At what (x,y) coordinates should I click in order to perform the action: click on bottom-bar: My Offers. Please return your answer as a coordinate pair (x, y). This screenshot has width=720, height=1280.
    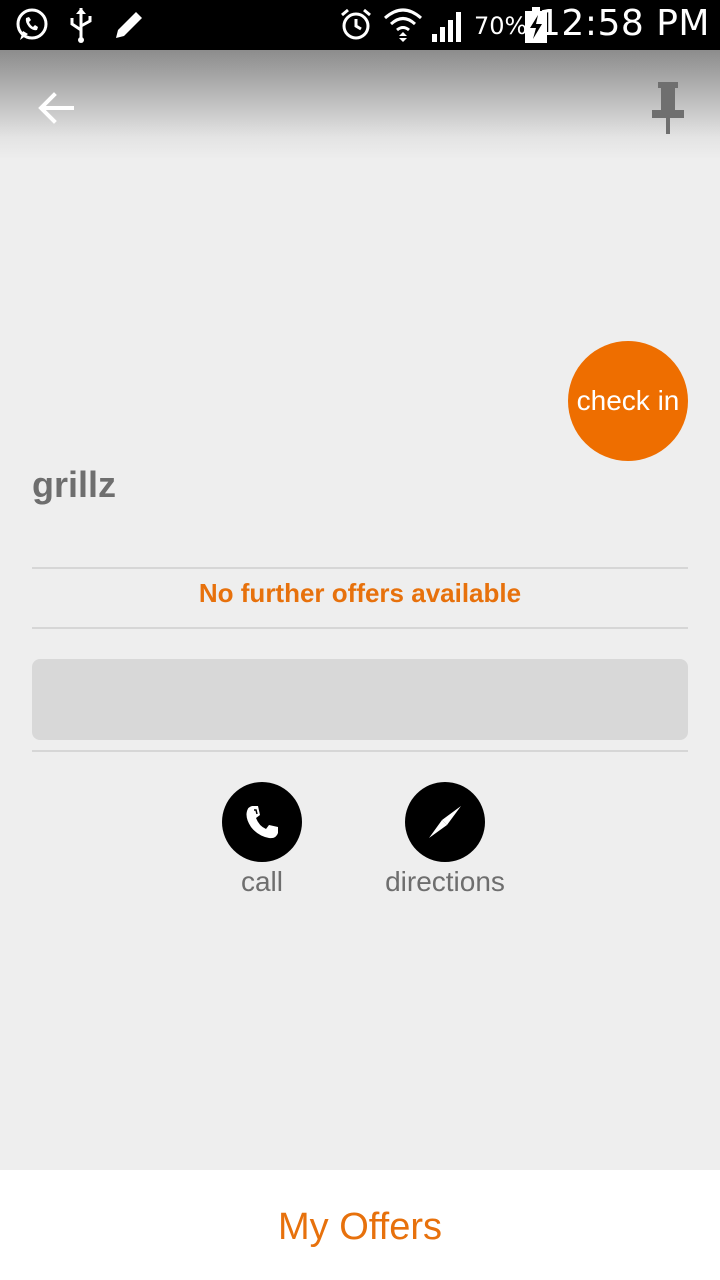
    Looking at the image, I should click on (360, 1225).